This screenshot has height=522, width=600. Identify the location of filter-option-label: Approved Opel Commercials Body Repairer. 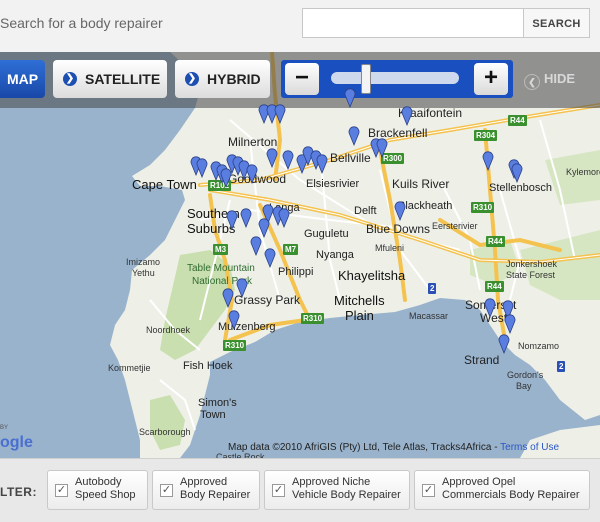
(511, 488).